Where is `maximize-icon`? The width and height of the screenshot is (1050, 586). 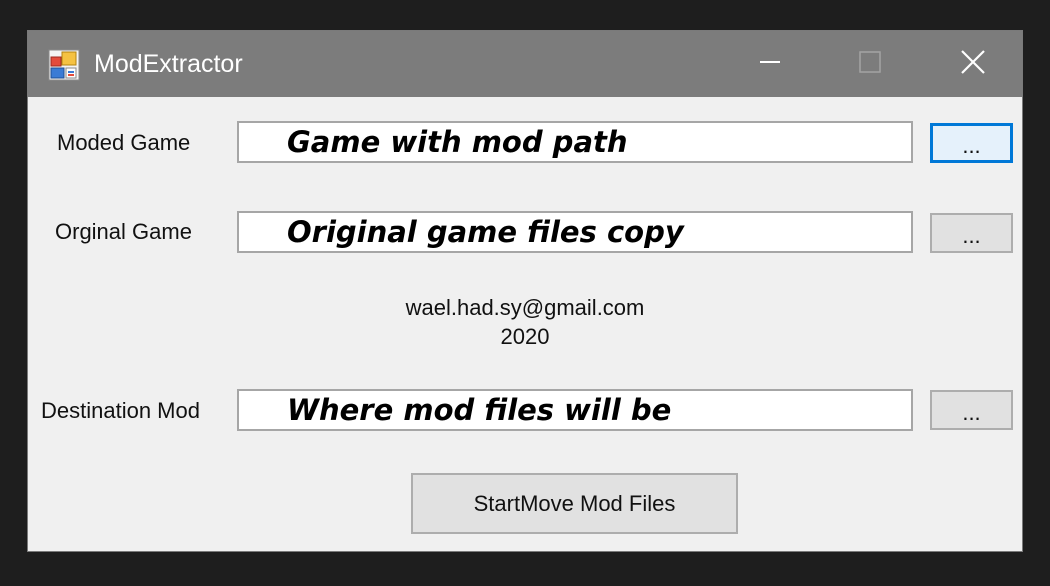
maximize-icon is located at coordinates (870, 64).